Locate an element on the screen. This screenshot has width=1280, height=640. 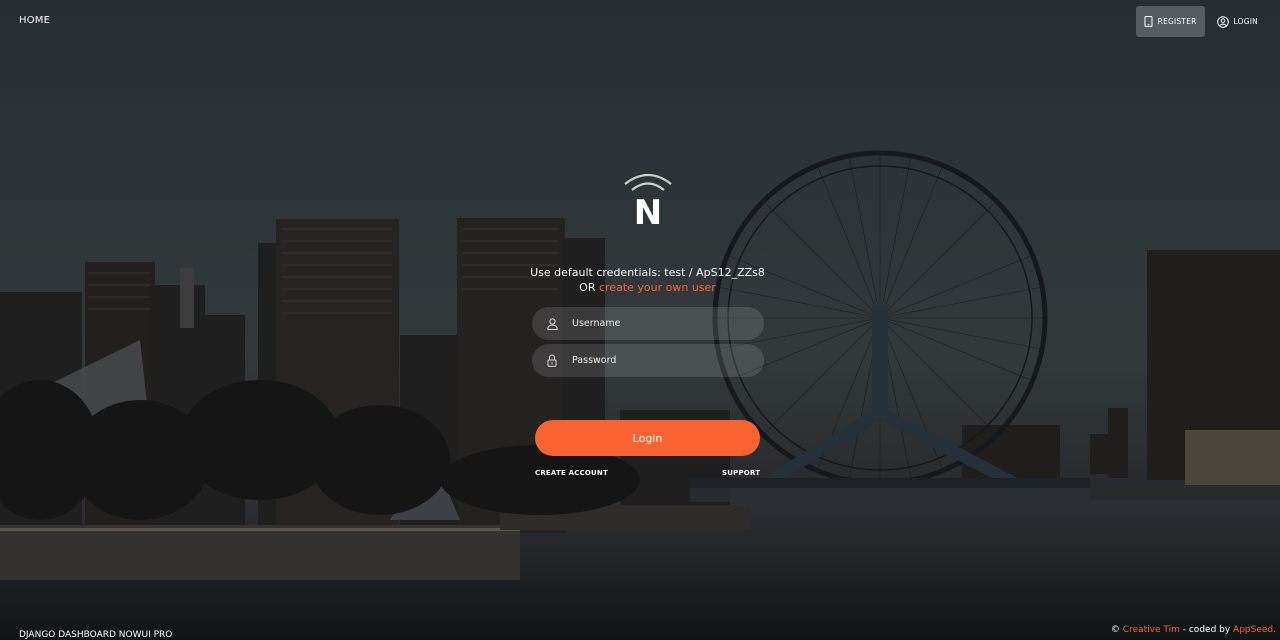
login-label: LOGIN is located at coordinates (1245, 21).